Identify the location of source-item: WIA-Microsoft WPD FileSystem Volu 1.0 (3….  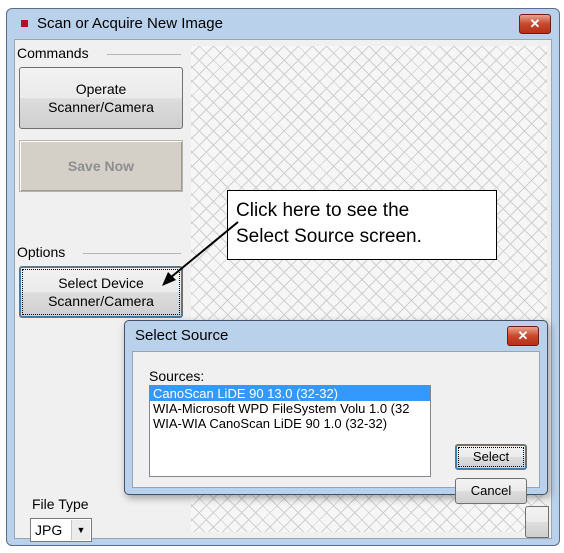
(290, 408).